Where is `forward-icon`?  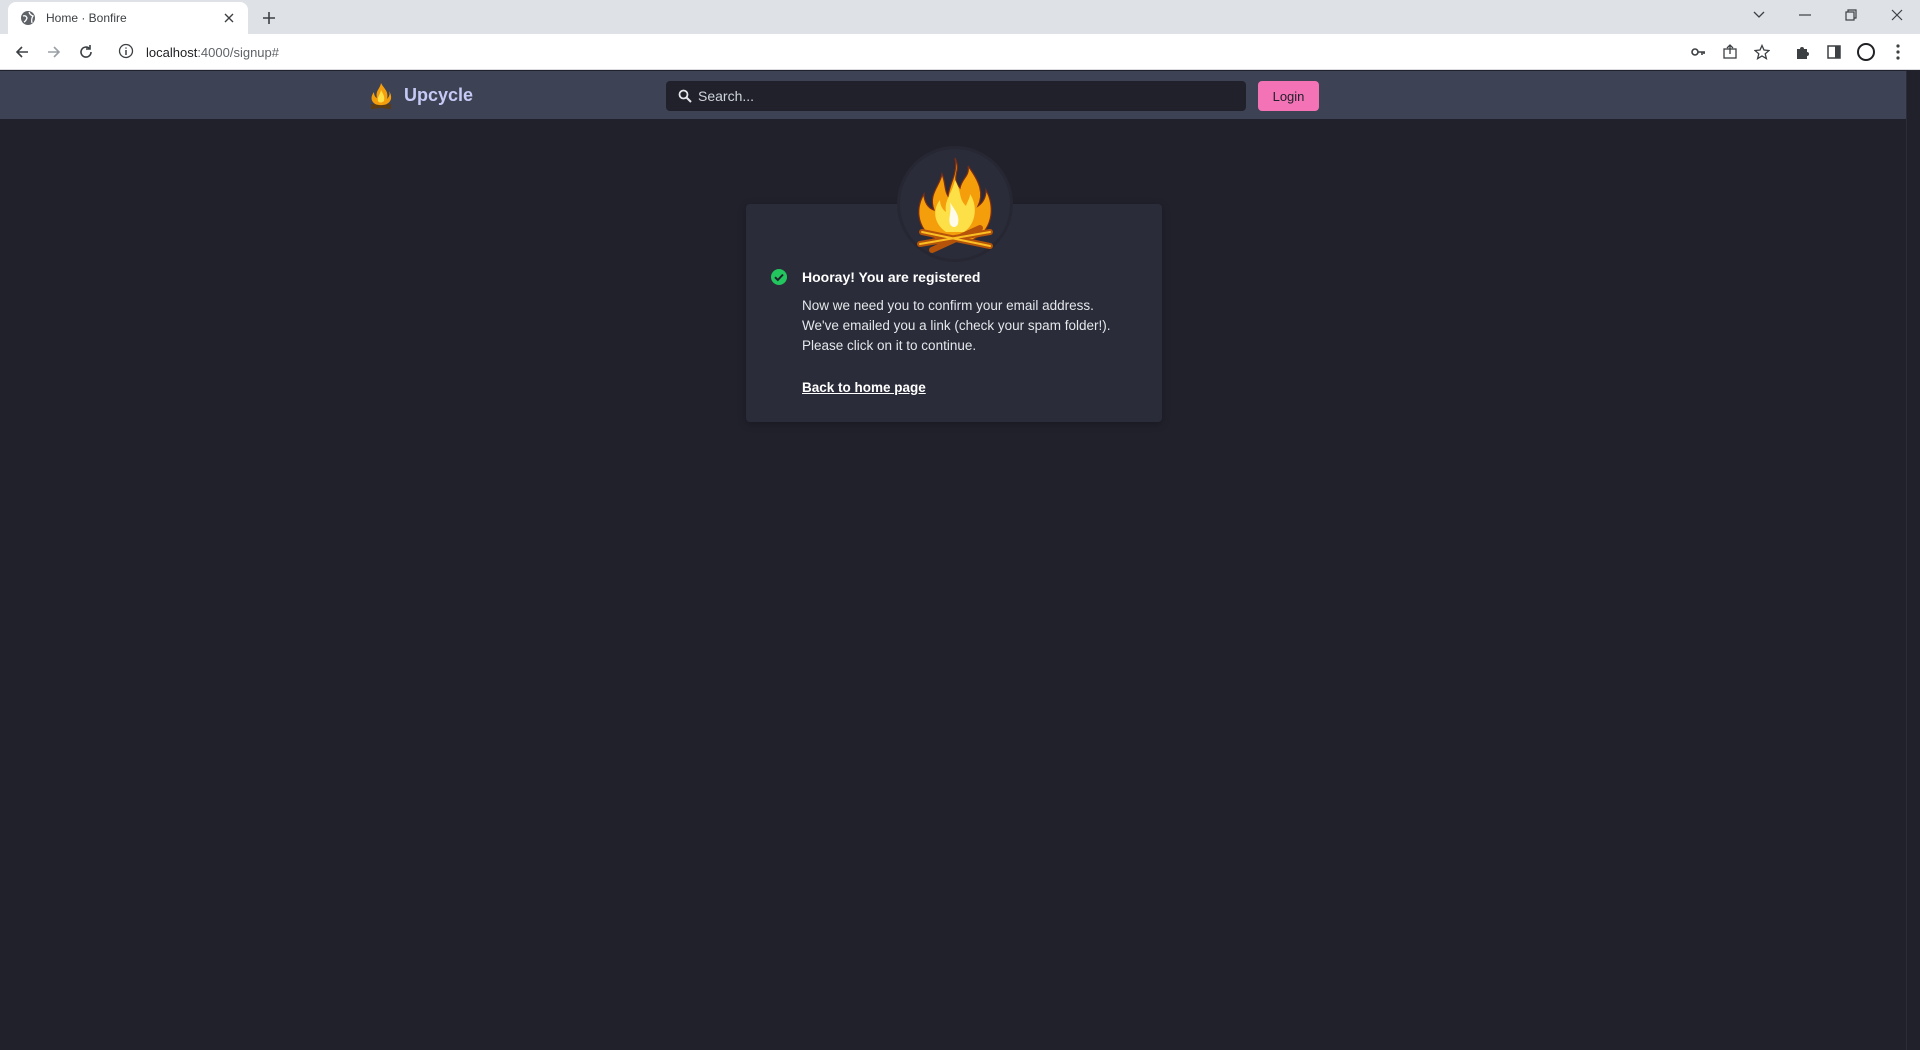
forward-icon is located at coordinates (54, 52).